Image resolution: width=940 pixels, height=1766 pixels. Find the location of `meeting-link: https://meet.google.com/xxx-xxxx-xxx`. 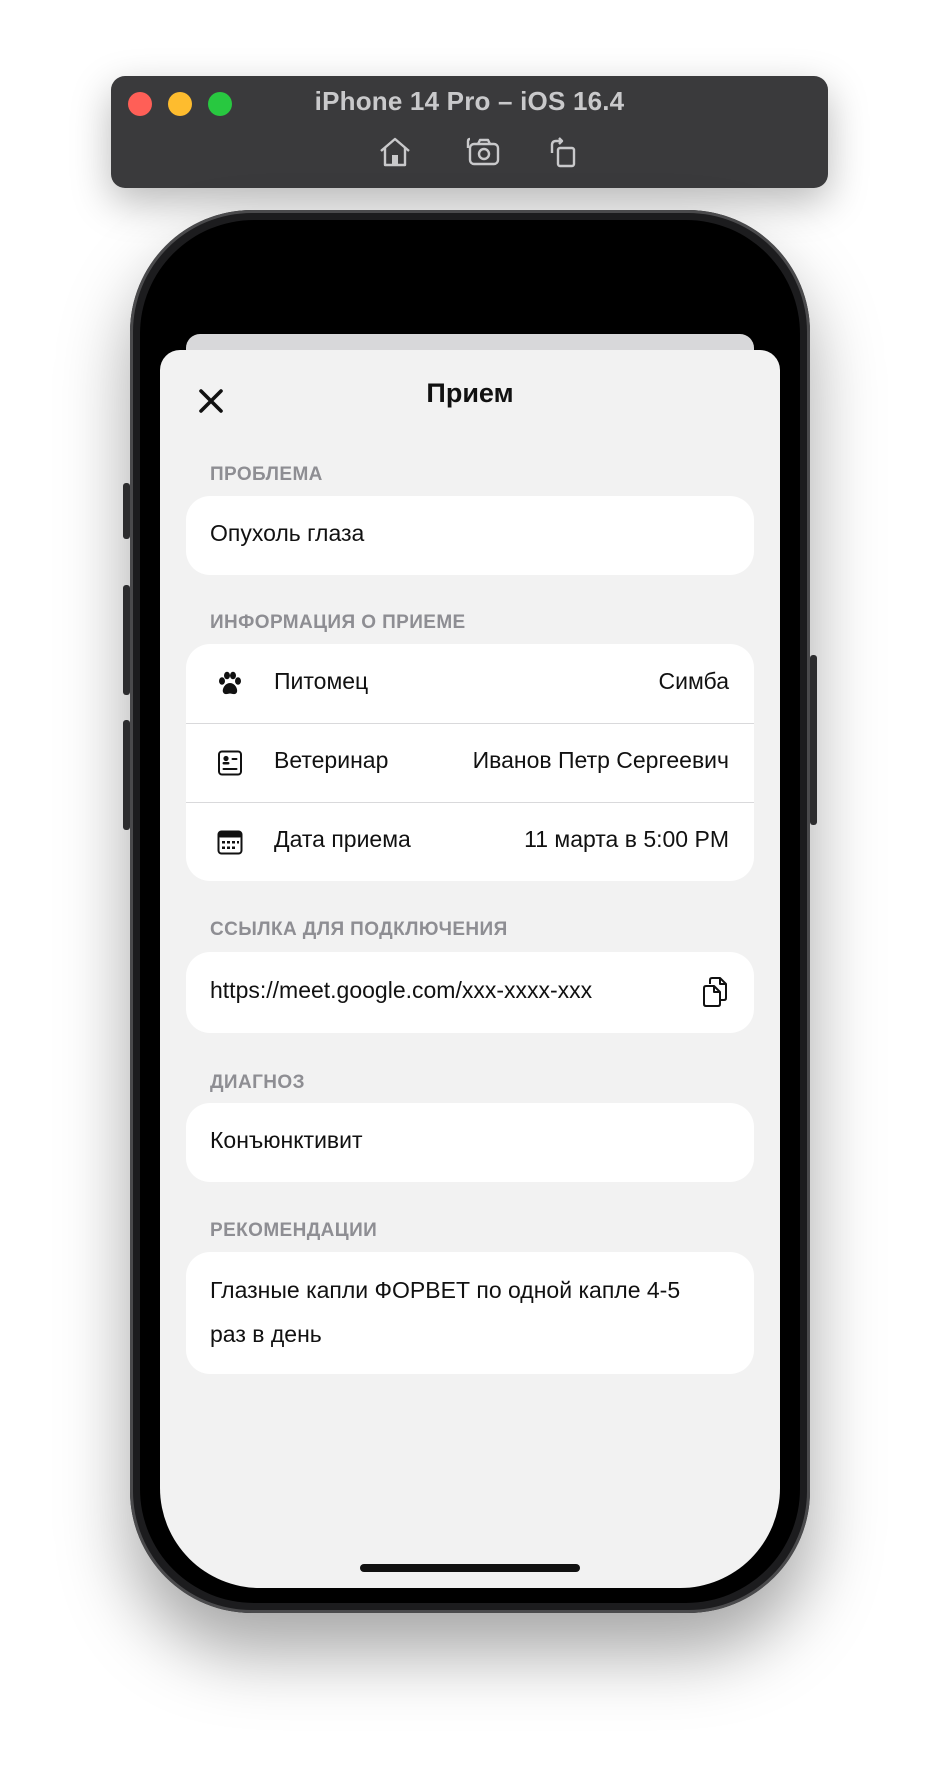

meeting-link: https://meet.google.com/xxx-xxxx-xxx is located at coordinates (401, 990).